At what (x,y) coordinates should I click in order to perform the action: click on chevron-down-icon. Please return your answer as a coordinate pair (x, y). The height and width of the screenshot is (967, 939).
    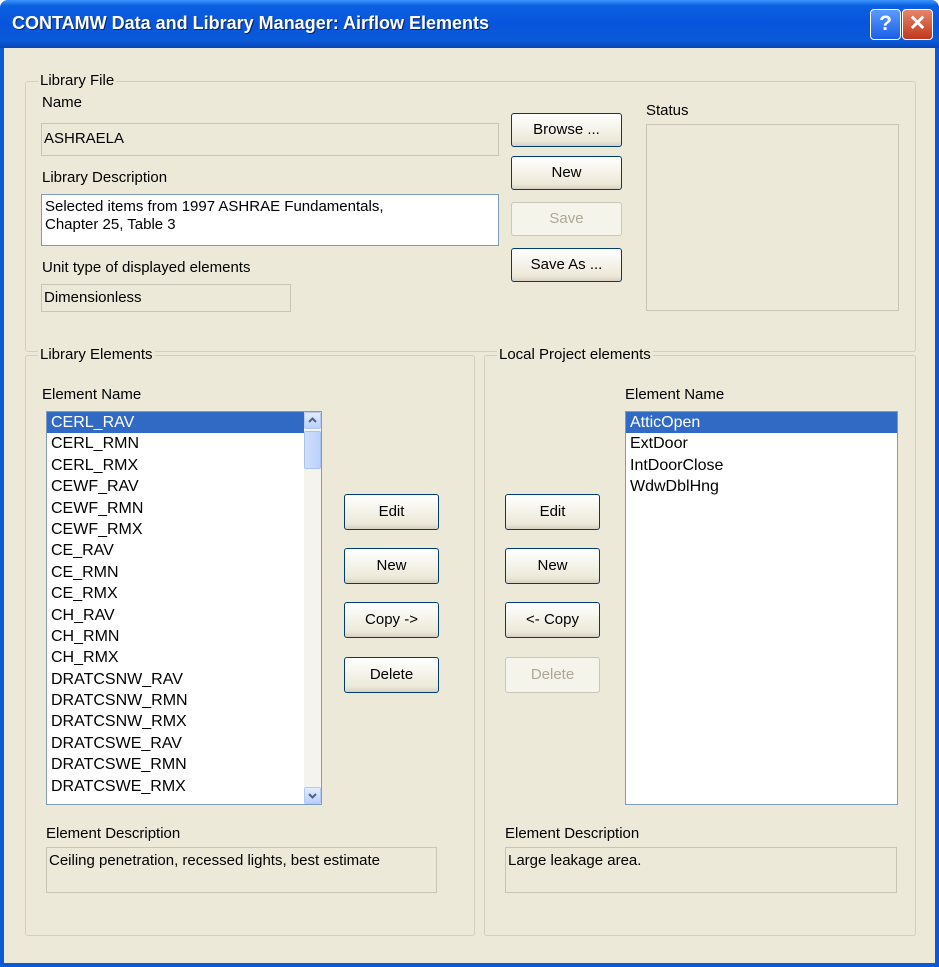
    Looking at the image, I should click on (312, 796).